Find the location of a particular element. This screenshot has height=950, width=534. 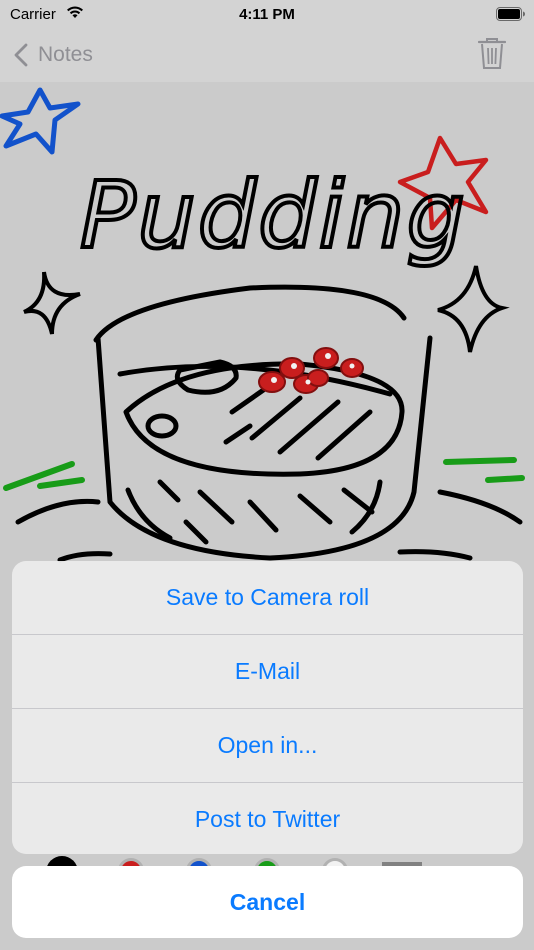

cancel-button: Cancel is located at coordinates (267, 902).